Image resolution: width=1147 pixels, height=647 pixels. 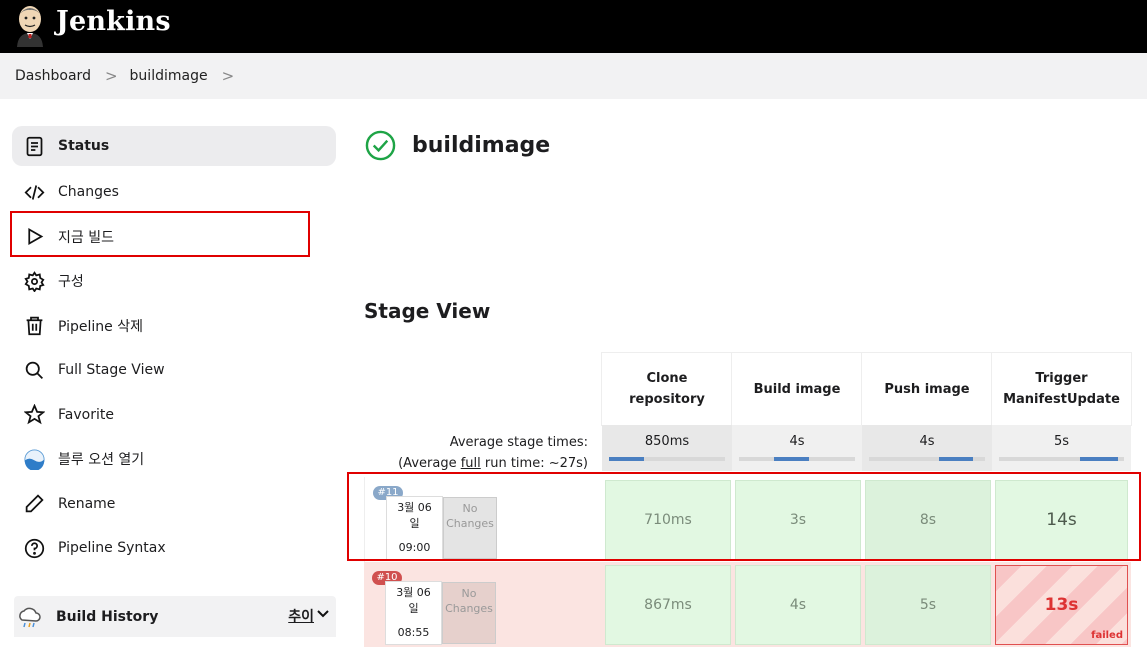 I want to click on sidebar-item-label: Changes, so click(x=88, y=192).